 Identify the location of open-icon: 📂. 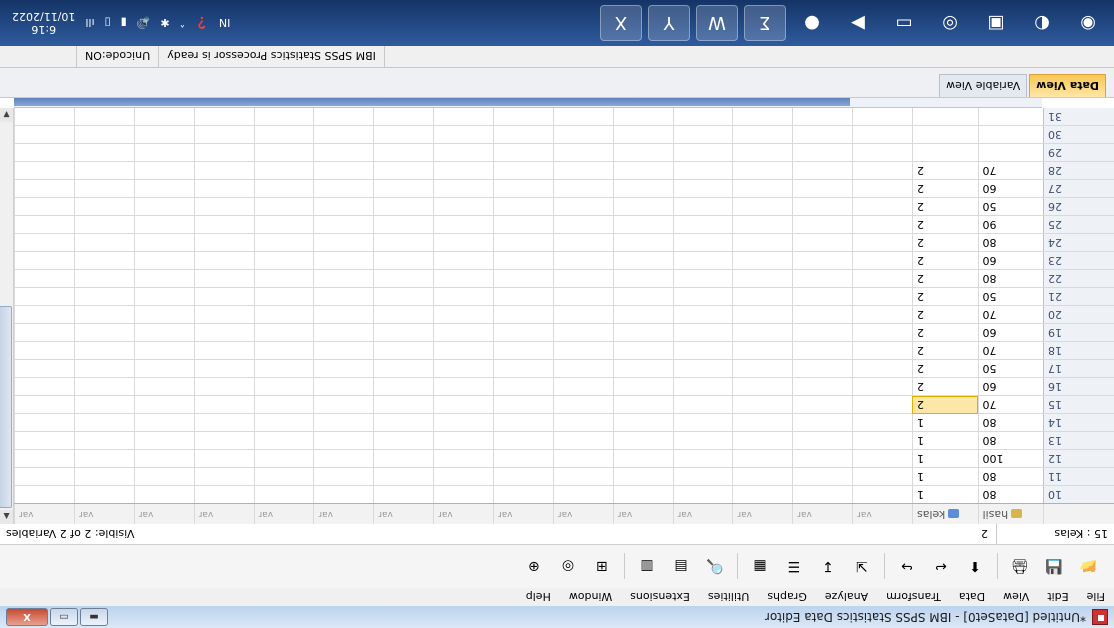
(1088, 567).